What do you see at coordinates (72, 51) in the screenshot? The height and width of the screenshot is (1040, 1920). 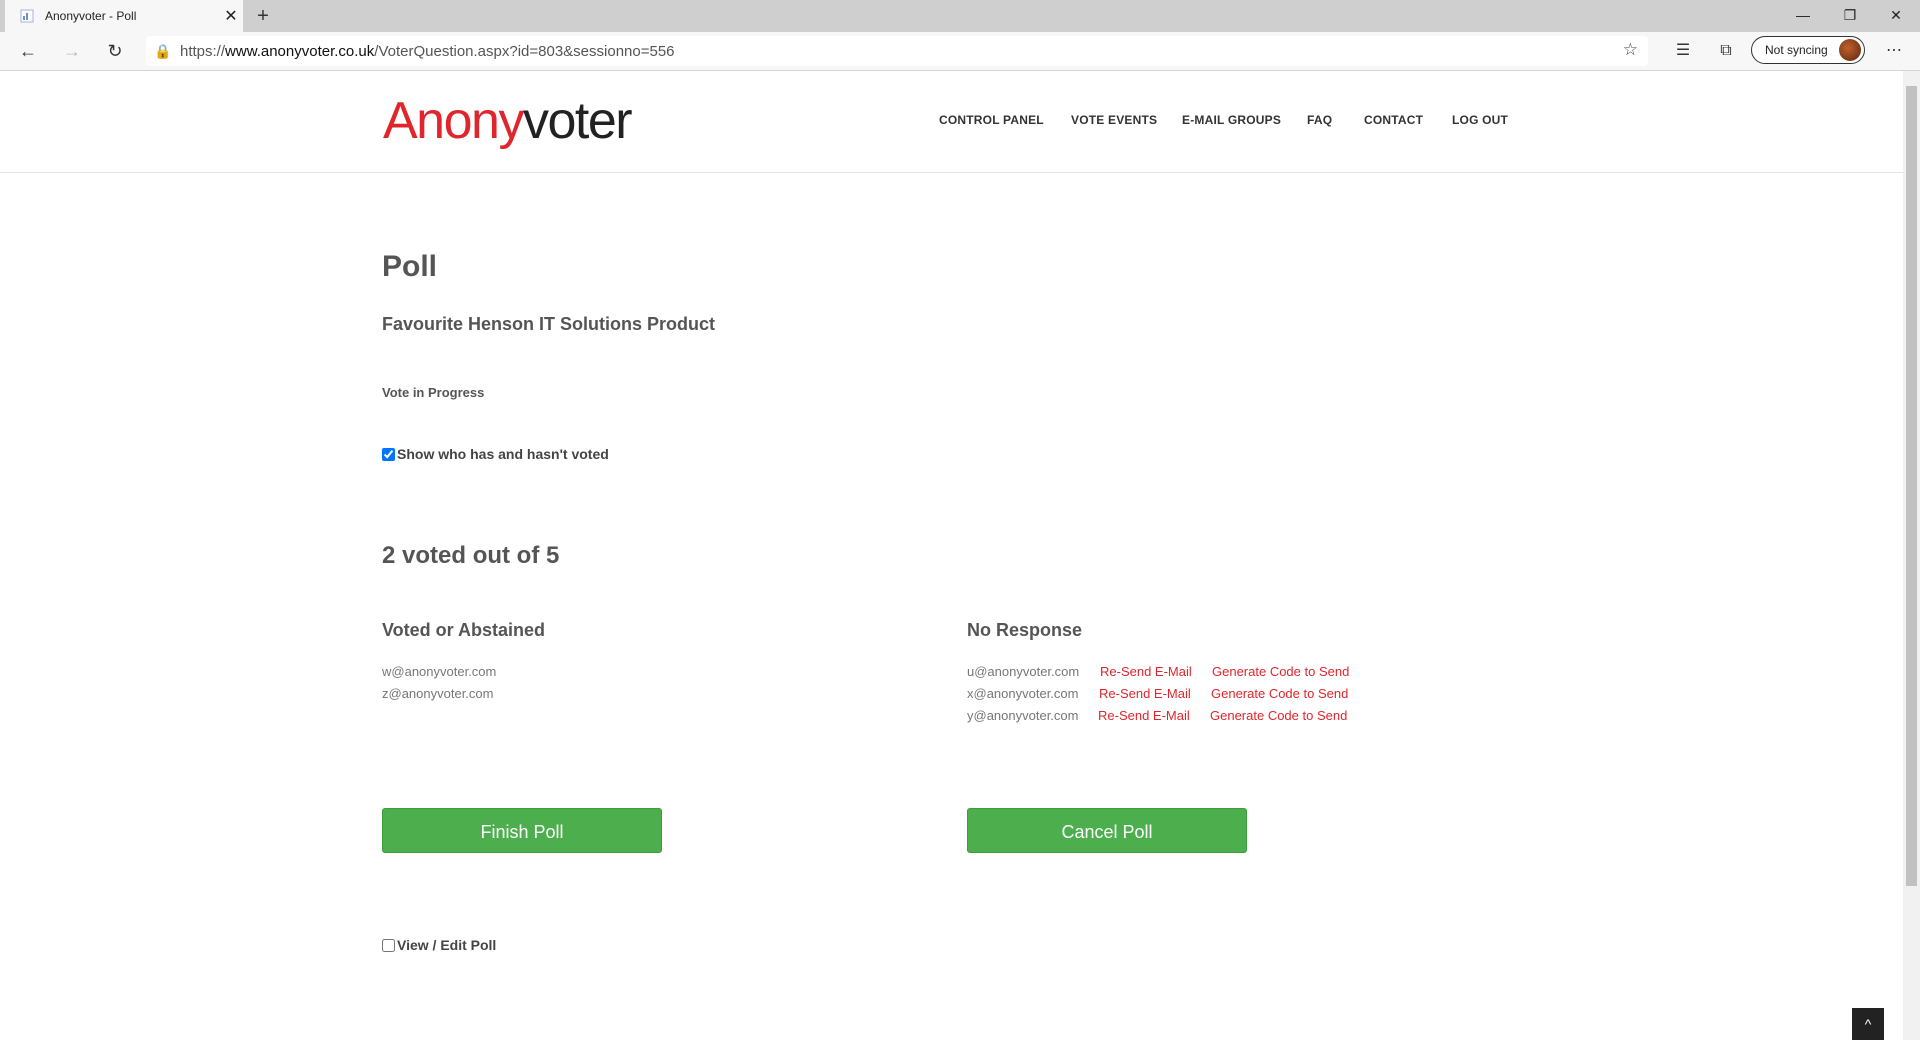 I see `forward-arrow-icon: →` at bounding box center [72, 51].